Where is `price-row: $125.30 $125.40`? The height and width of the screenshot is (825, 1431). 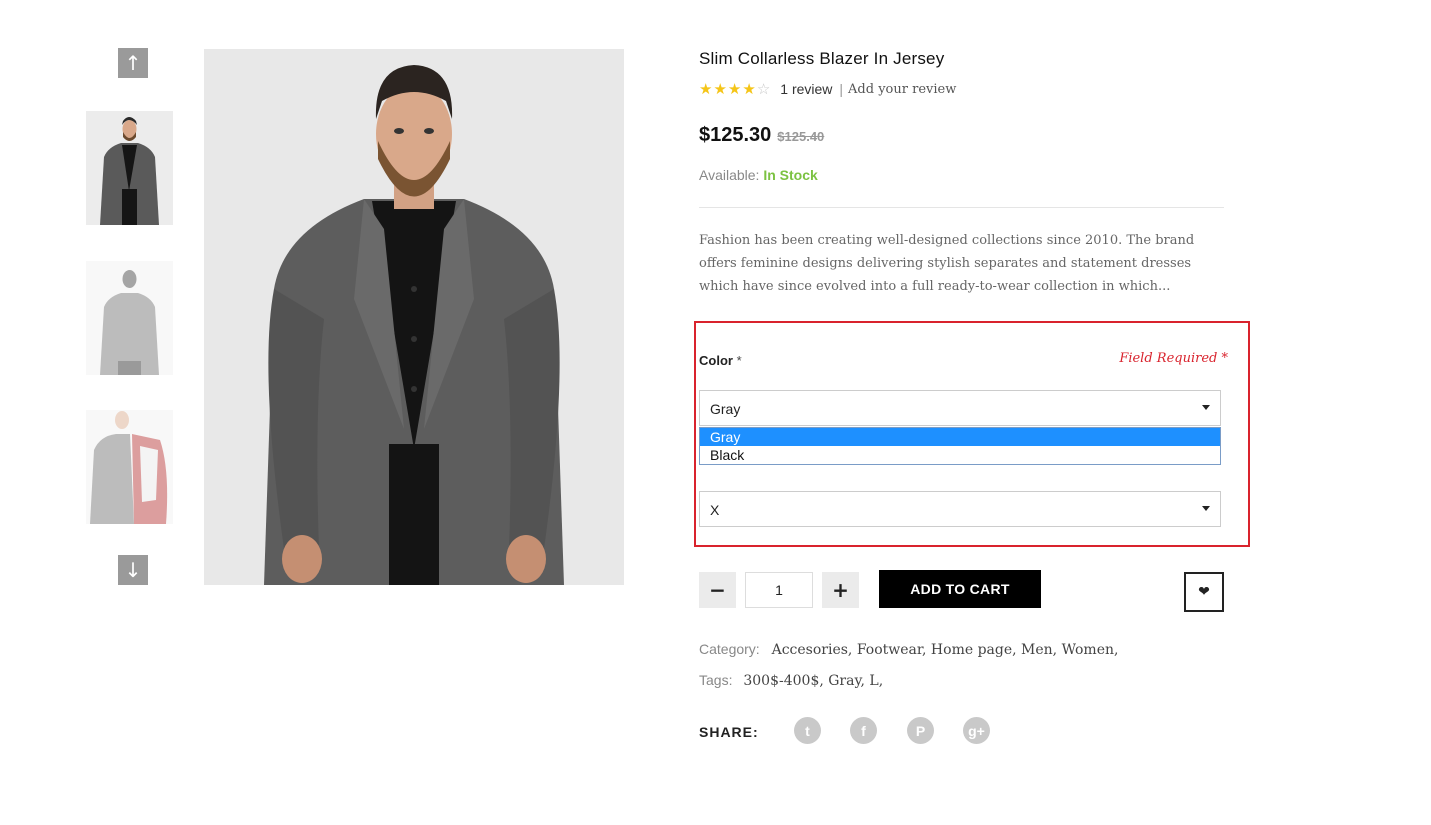 price-row: $125.30 $125.40 is located at coordinates (761, 135).